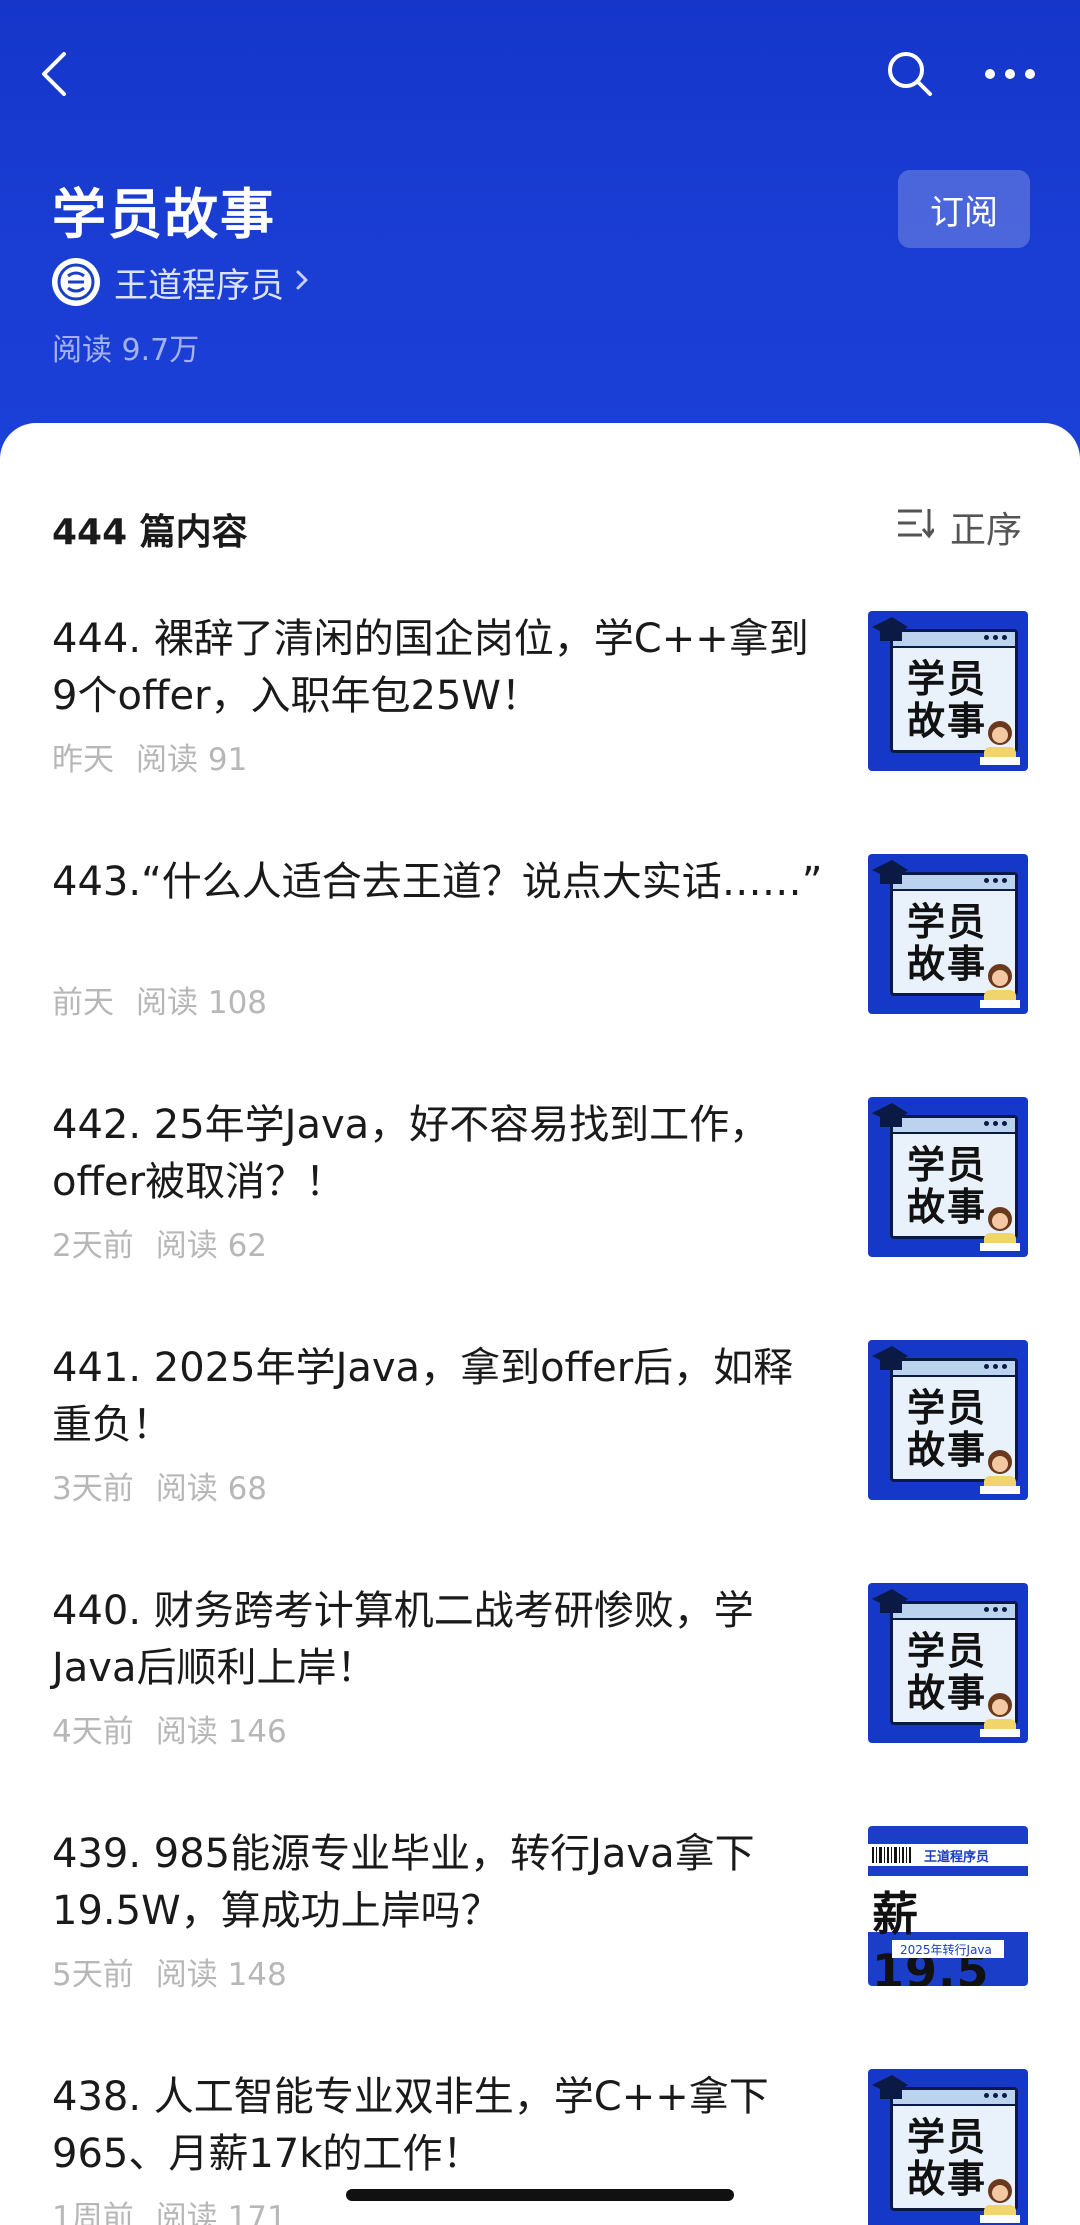  I want to click on article-date: 2天前, so click(93, 1246).